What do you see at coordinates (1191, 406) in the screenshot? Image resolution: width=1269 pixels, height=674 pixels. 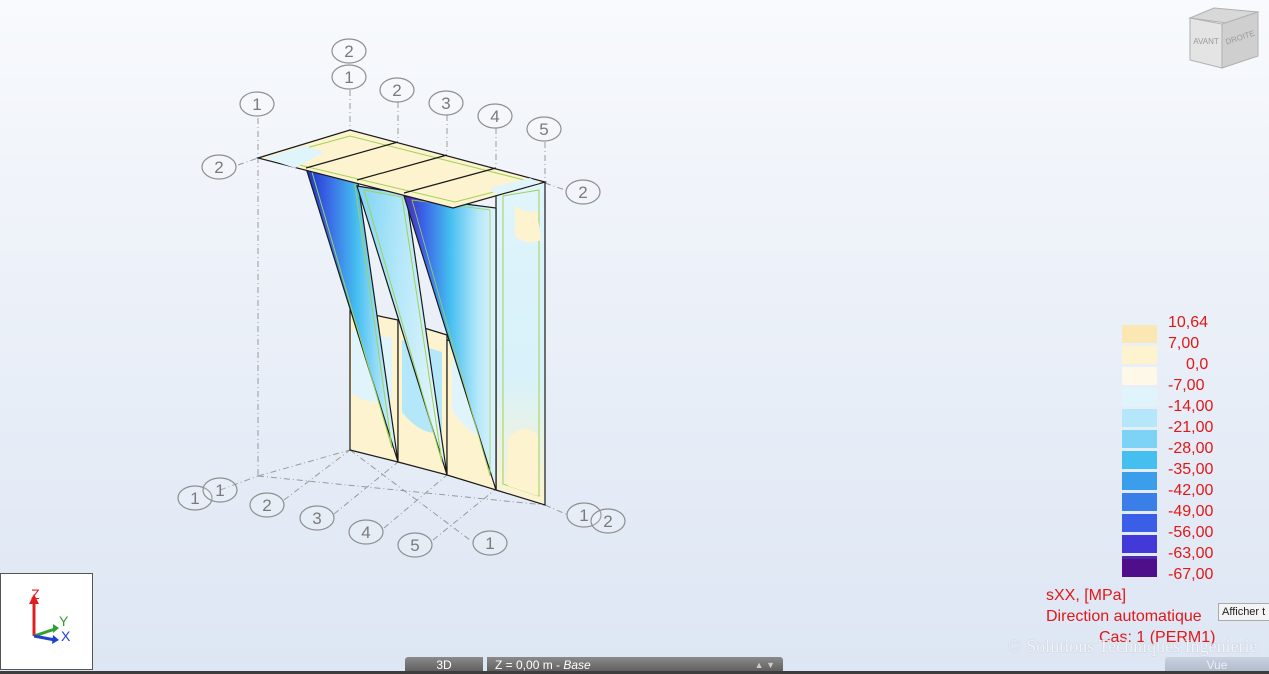 I see `legend-value: -14,00` at bounding box center [1191, 406].